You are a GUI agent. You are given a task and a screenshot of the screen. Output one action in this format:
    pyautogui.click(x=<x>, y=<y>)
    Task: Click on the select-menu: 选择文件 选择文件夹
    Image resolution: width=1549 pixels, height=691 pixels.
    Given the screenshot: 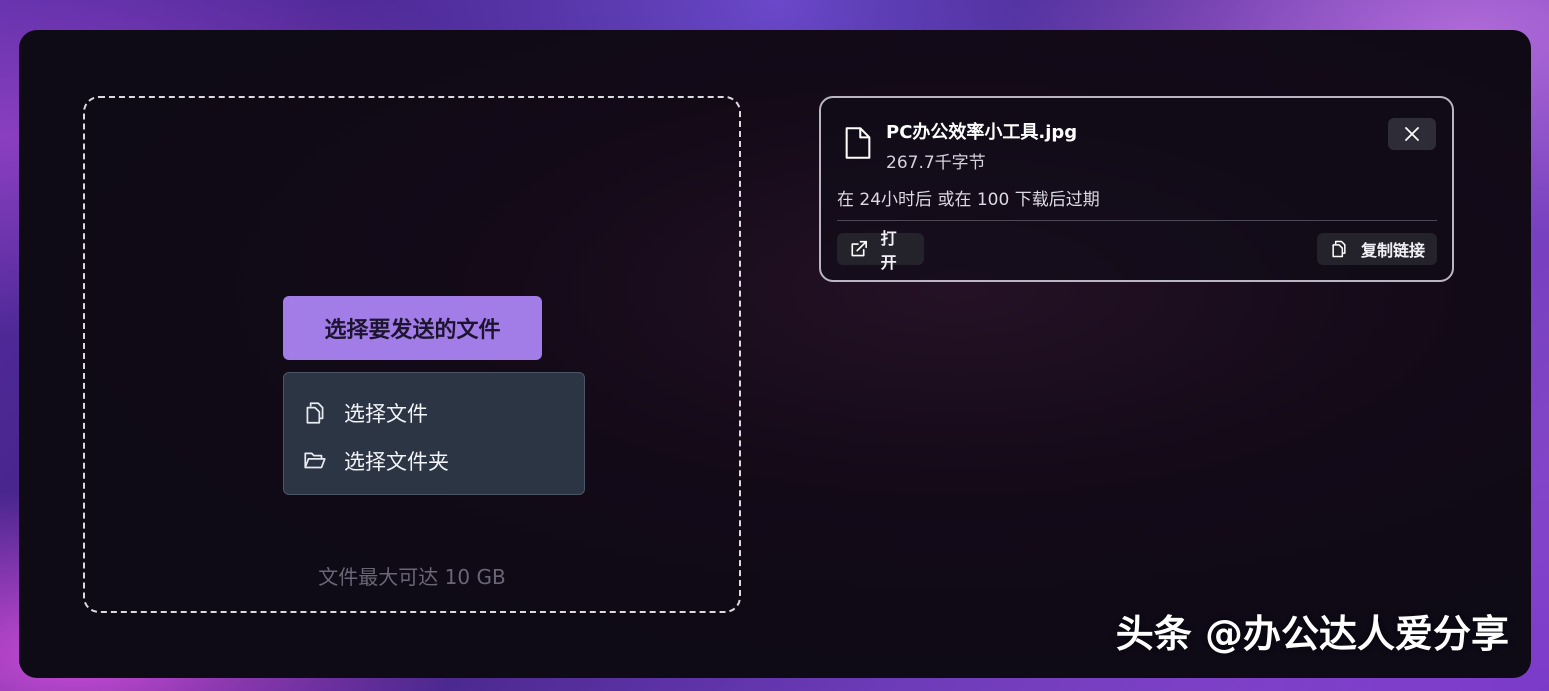 What is the action you would take?
    pyautogui.click(x=434, y=433)
    